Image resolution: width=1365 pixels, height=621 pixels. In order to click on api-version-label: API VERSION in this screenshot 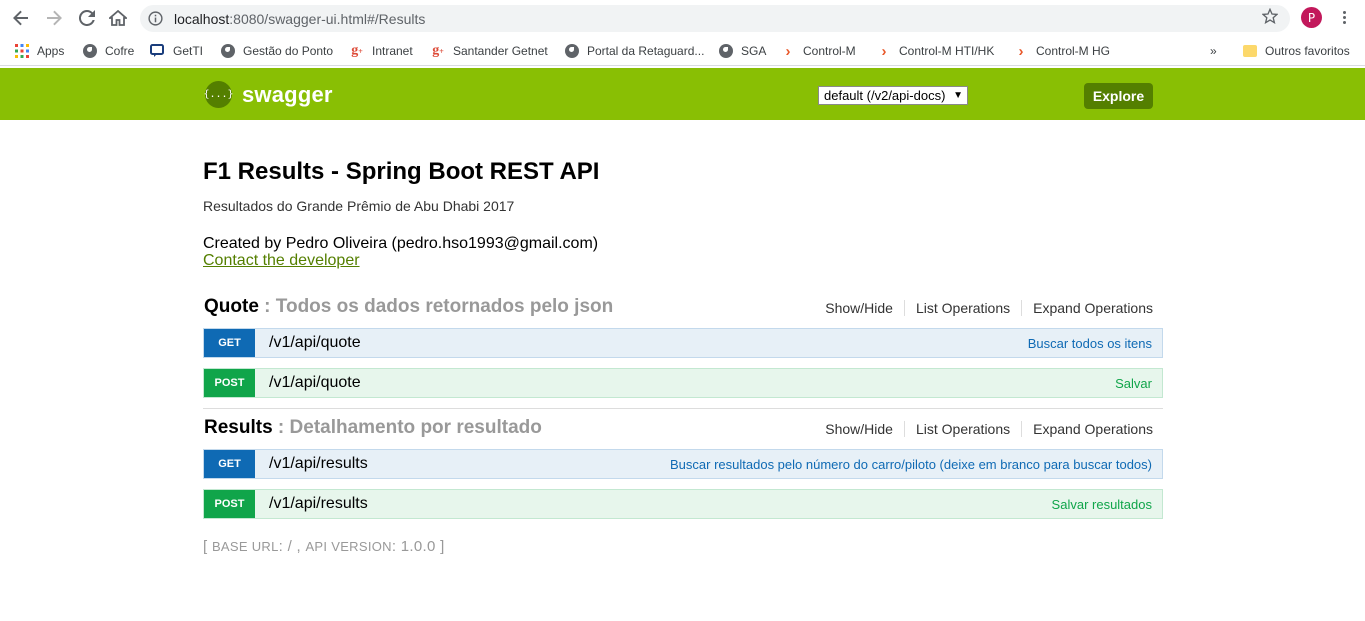, I will do `click(348, 546)`.